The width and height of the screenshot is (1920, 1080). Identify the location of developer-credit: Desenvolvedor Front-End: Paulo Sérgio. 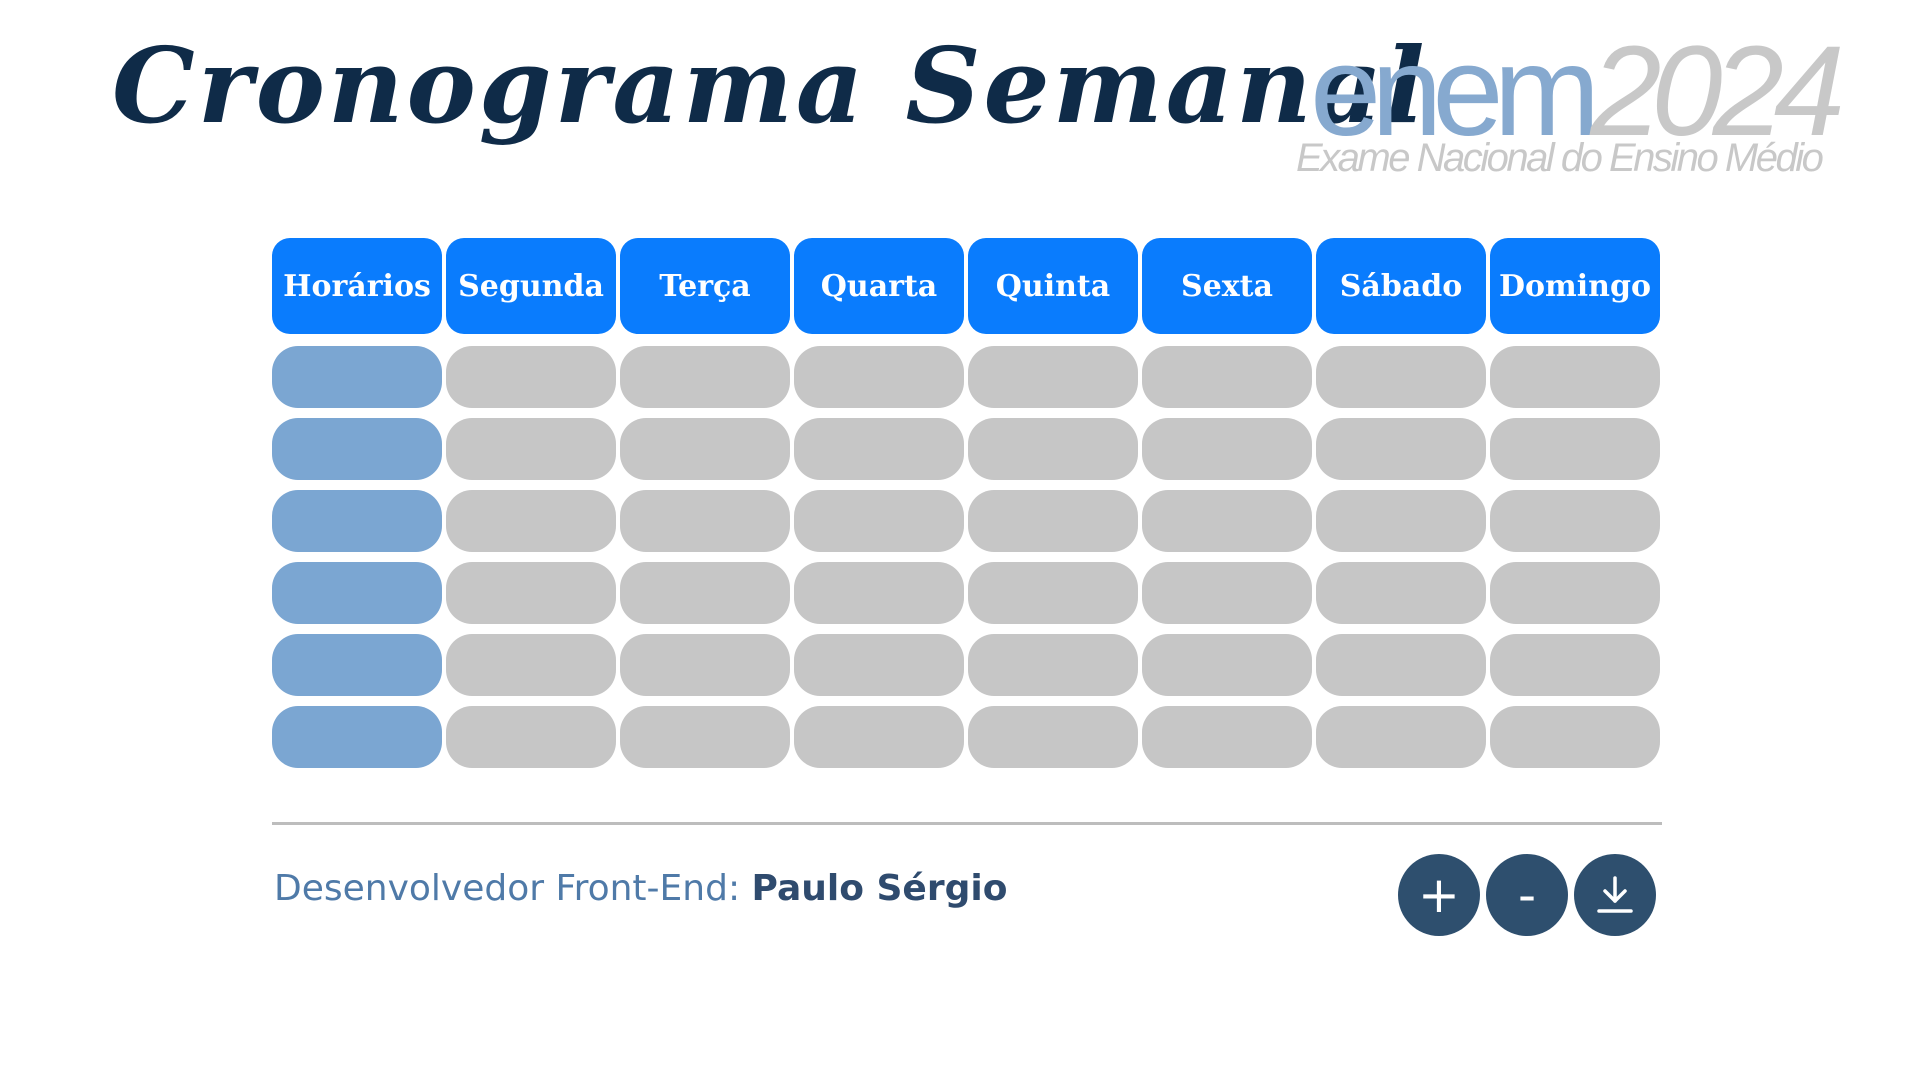
(640, 888).